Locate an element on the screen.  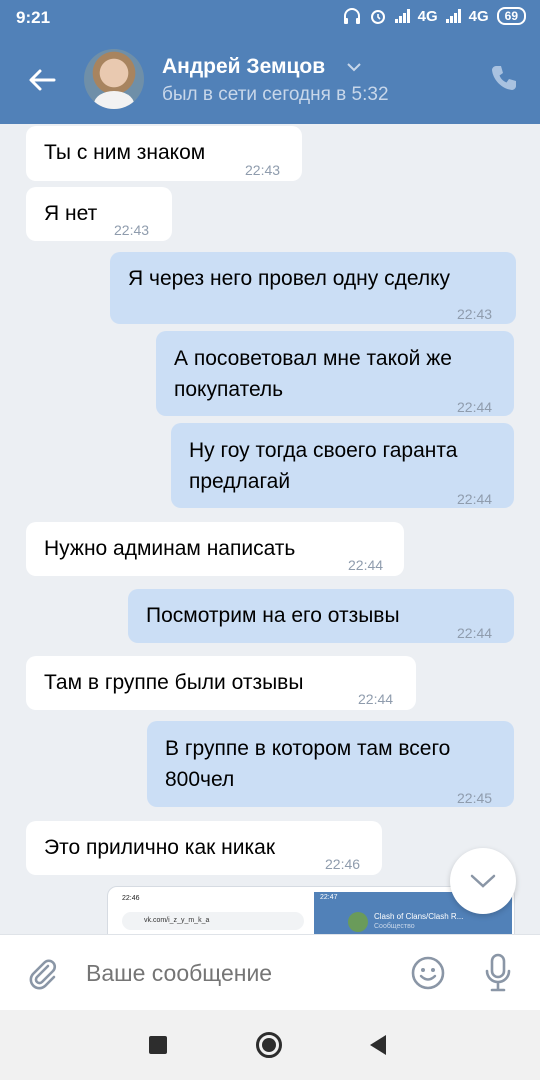
screenshot-thumb-left: 22:46 vk.com/i_z_y_m_k_a is located at coordinates (213, 913).